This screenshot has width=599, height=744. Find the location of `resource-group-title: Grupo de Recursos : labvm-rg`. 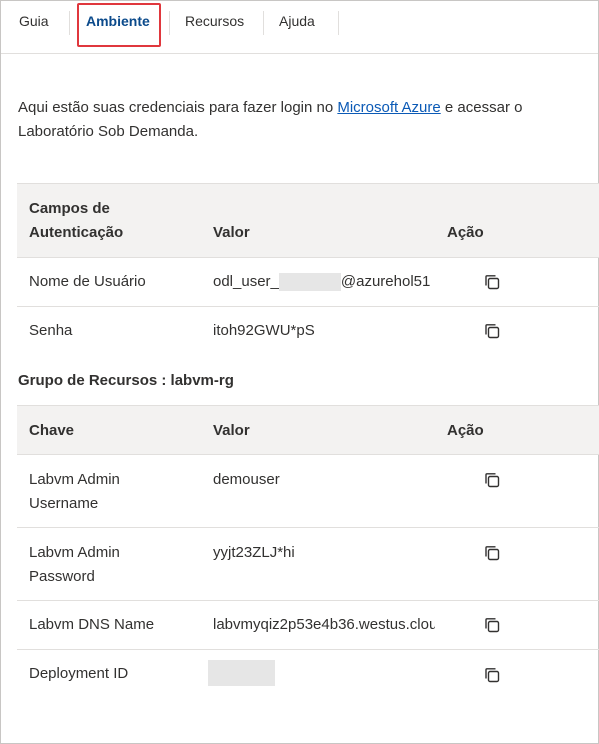

resource-group-title: Grupo de Recursos : labvm-rg is located at coordinates (126, 380).